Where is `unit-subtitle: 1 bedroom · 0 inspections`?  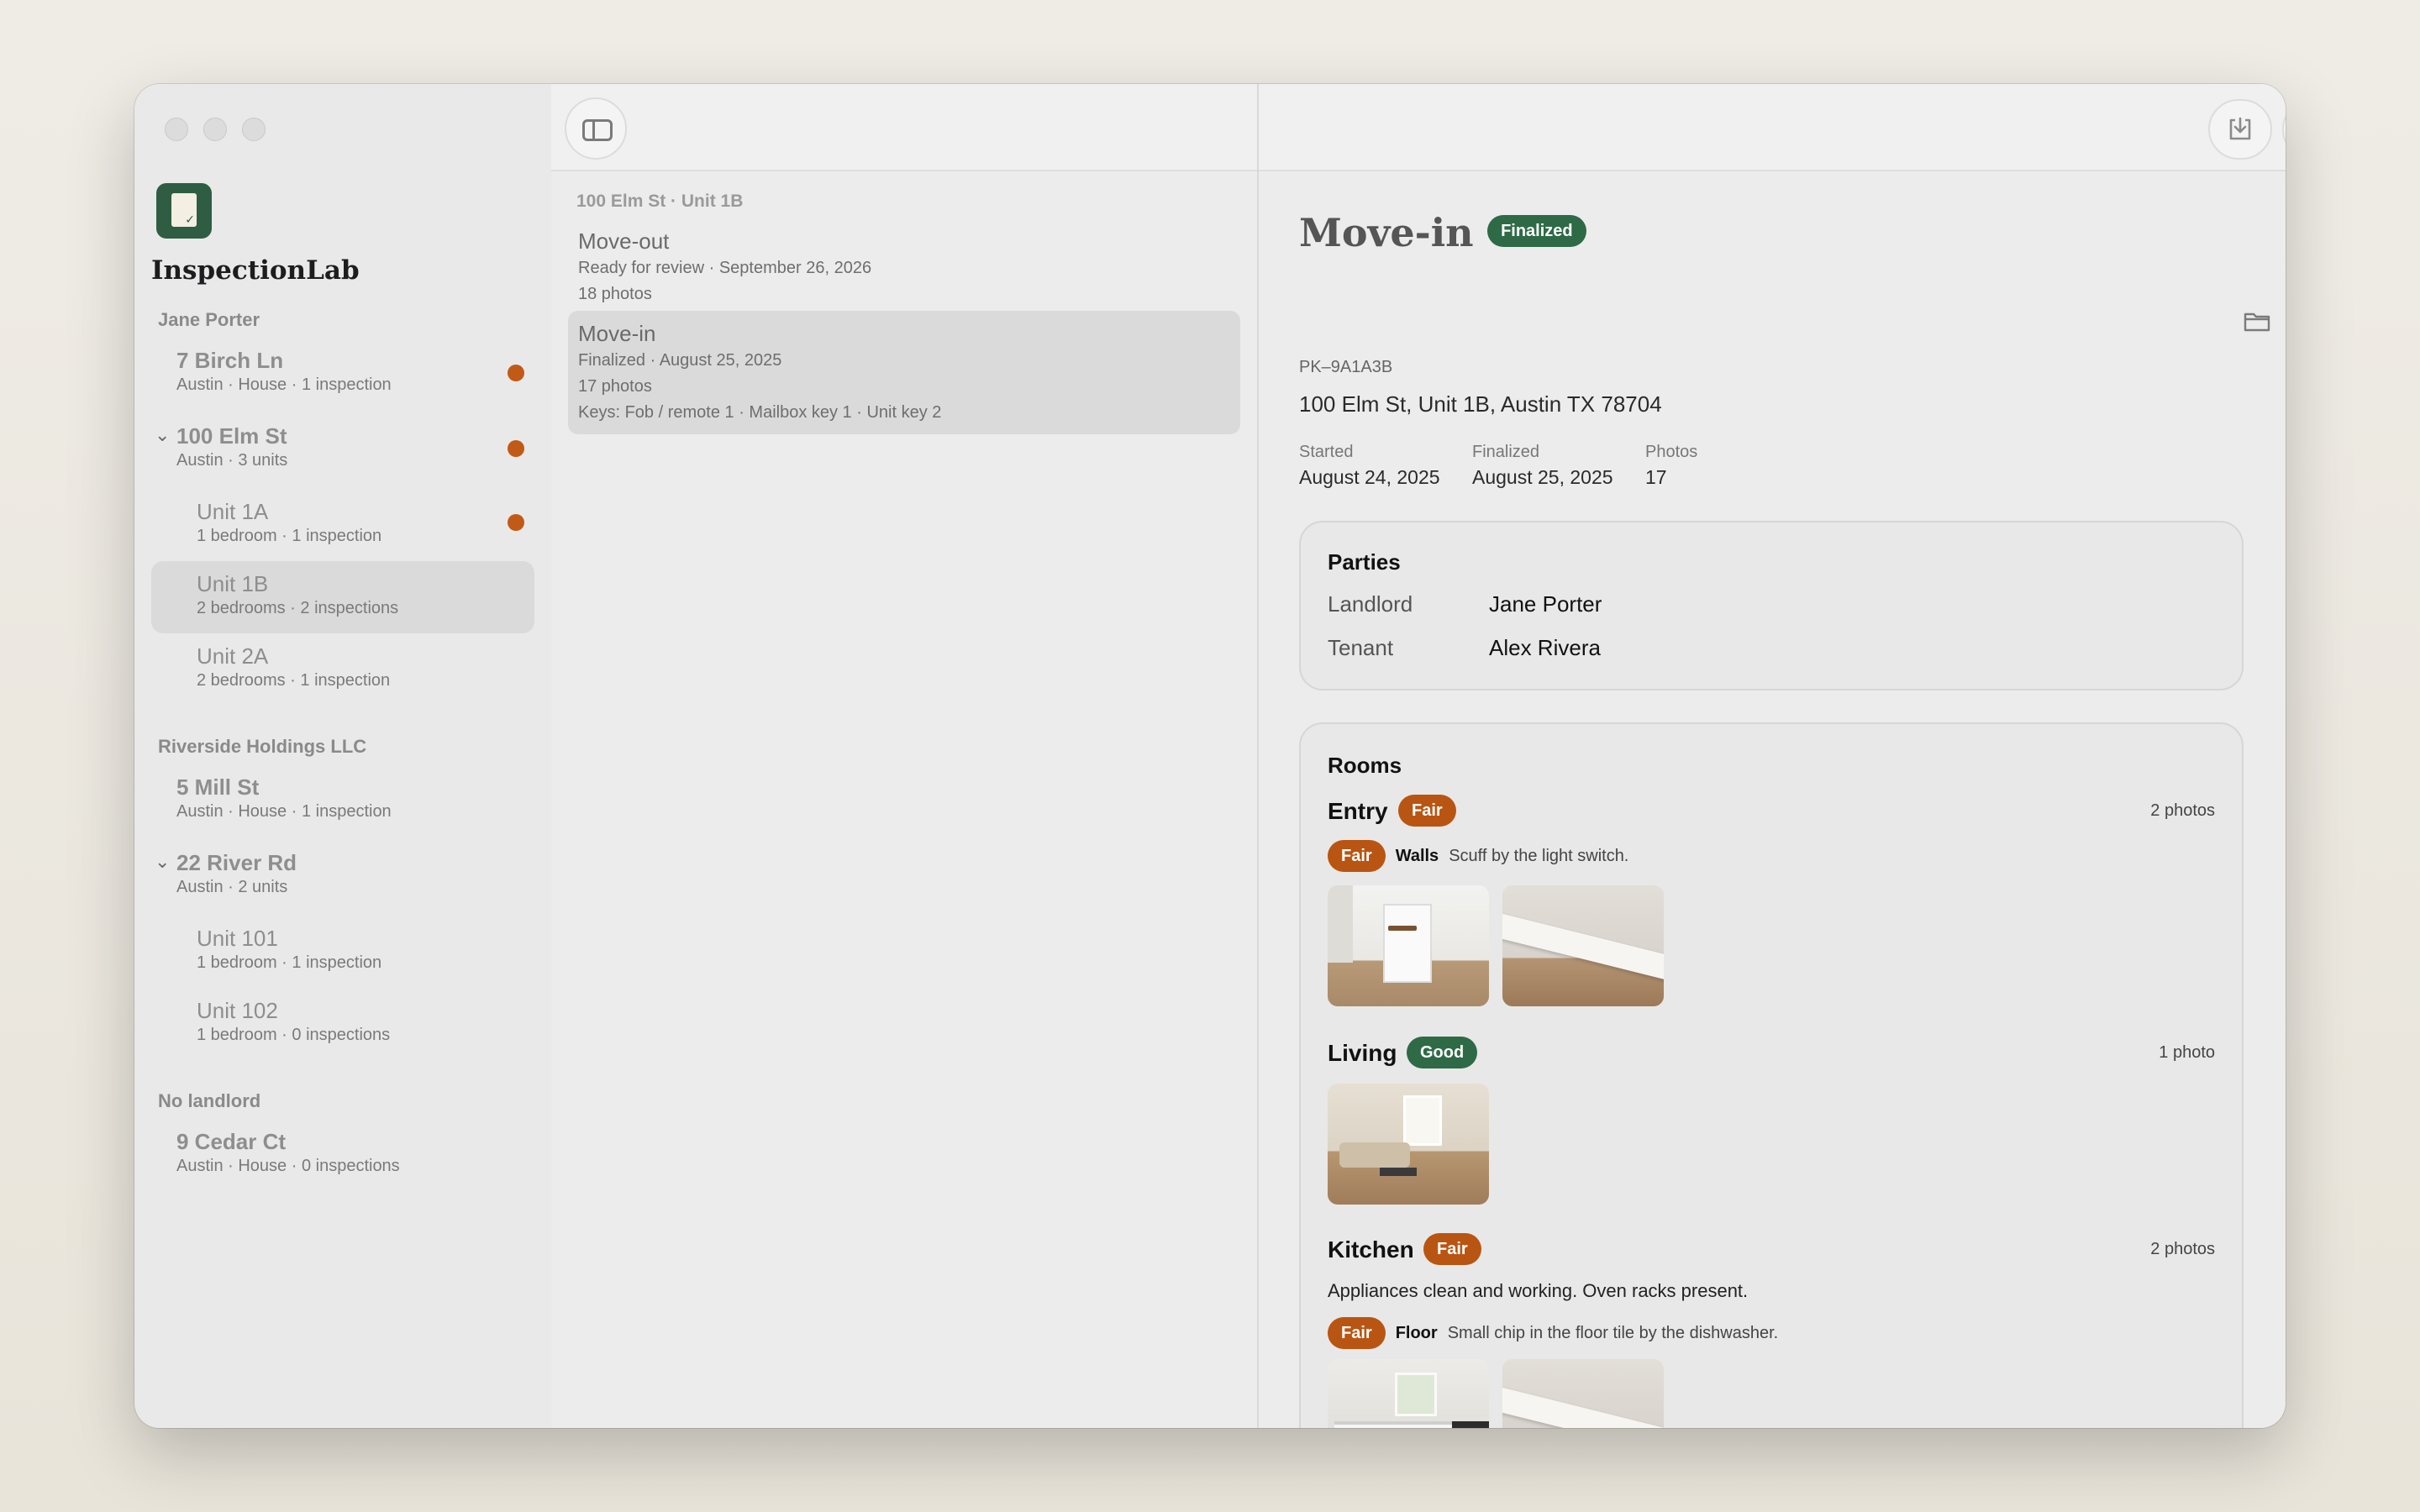 unit-subtitle: 1 bedroom · 0 inspections is located at coordinates (294, 1035).